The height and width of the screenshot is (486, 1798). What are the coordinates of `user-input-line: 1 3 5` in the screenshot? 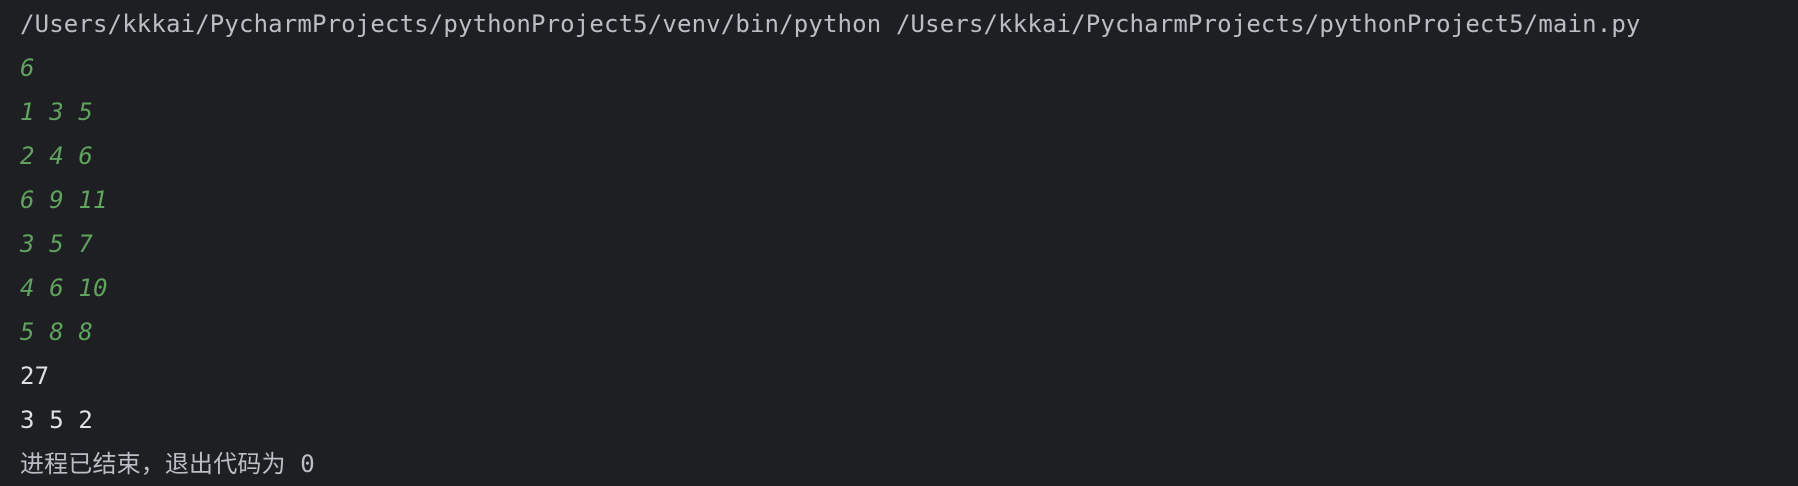 It's located at (56, 112).